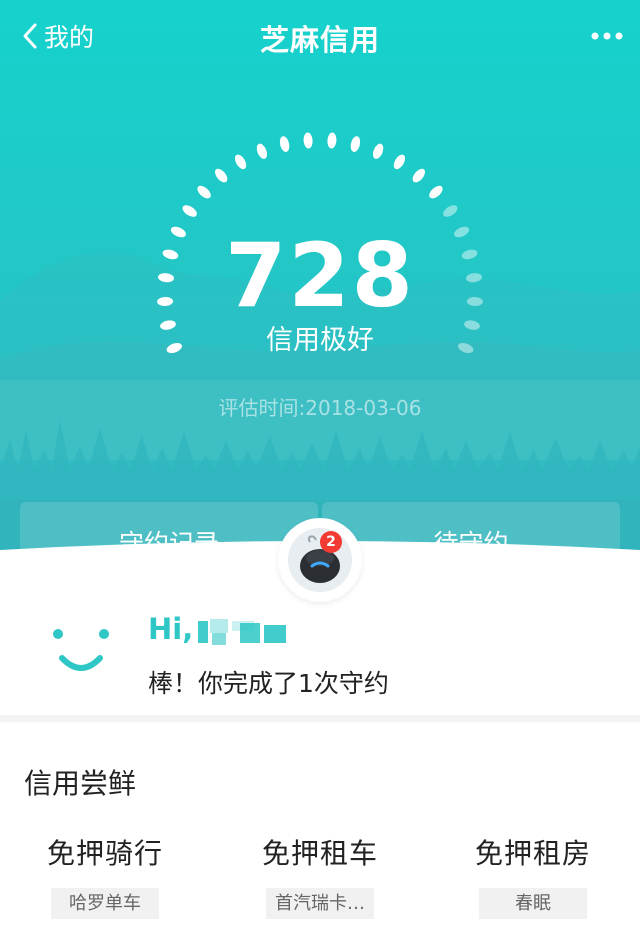 This screenshot has height=946, width=640. What do you see at coordinates (319, 853) in the screenshot?
I see `service-name: 免押租车` at bounding box center [319, 853].